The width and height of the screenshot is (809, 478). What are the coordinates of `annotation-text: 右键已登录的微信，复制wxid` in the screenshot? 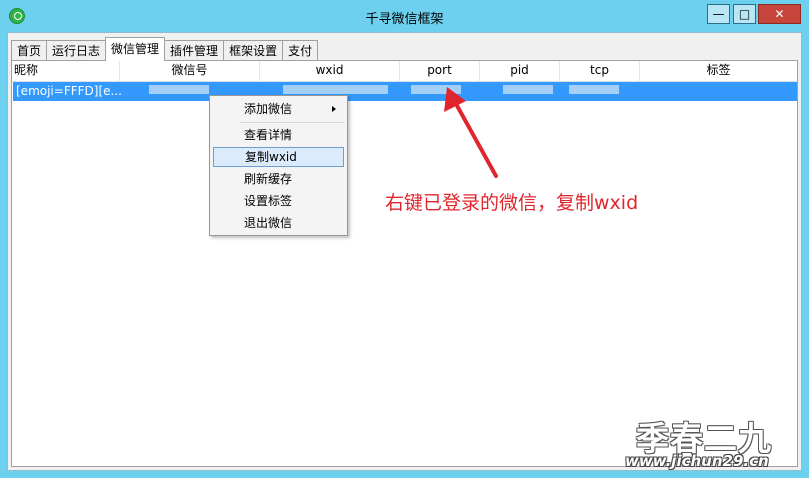 It's located at (512, 203).